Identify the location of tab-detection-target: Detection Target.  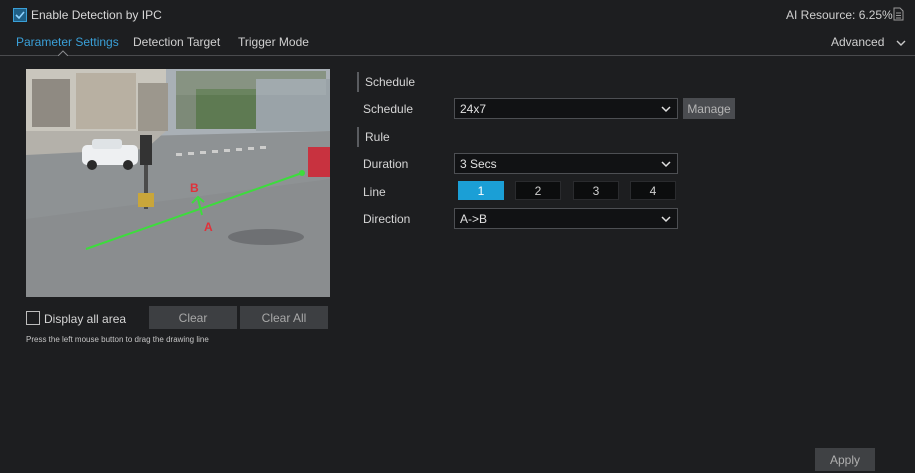
(176, 42).